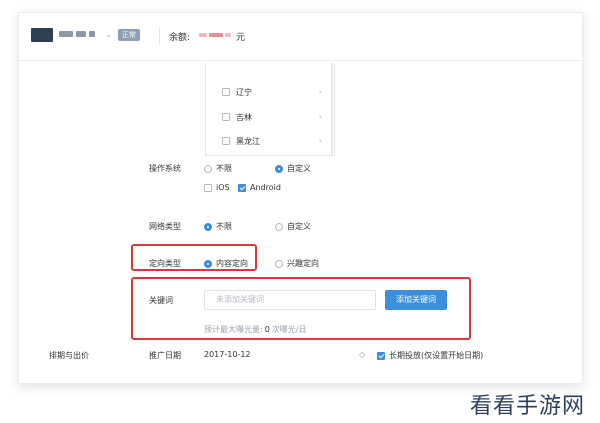 Image resolution: width=600 pixels, height=423 pixels. I want to click on region-label: 黑龙江, so click(248, 141).